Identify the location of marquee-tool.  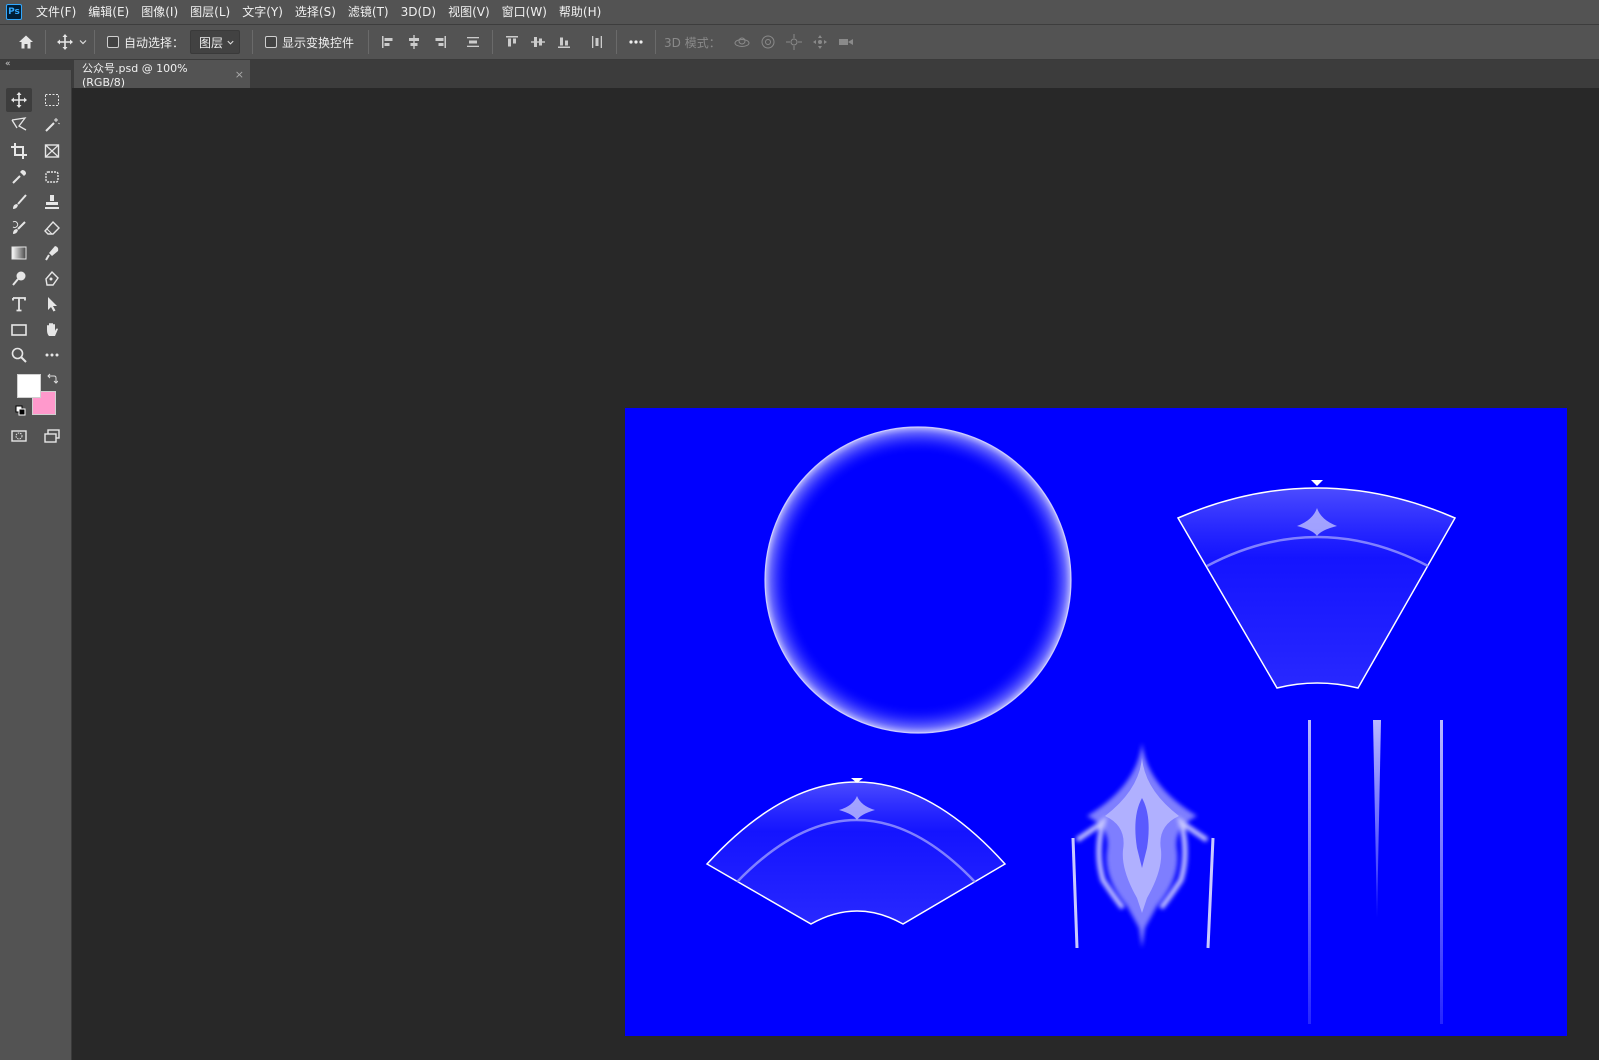
(52, 100).